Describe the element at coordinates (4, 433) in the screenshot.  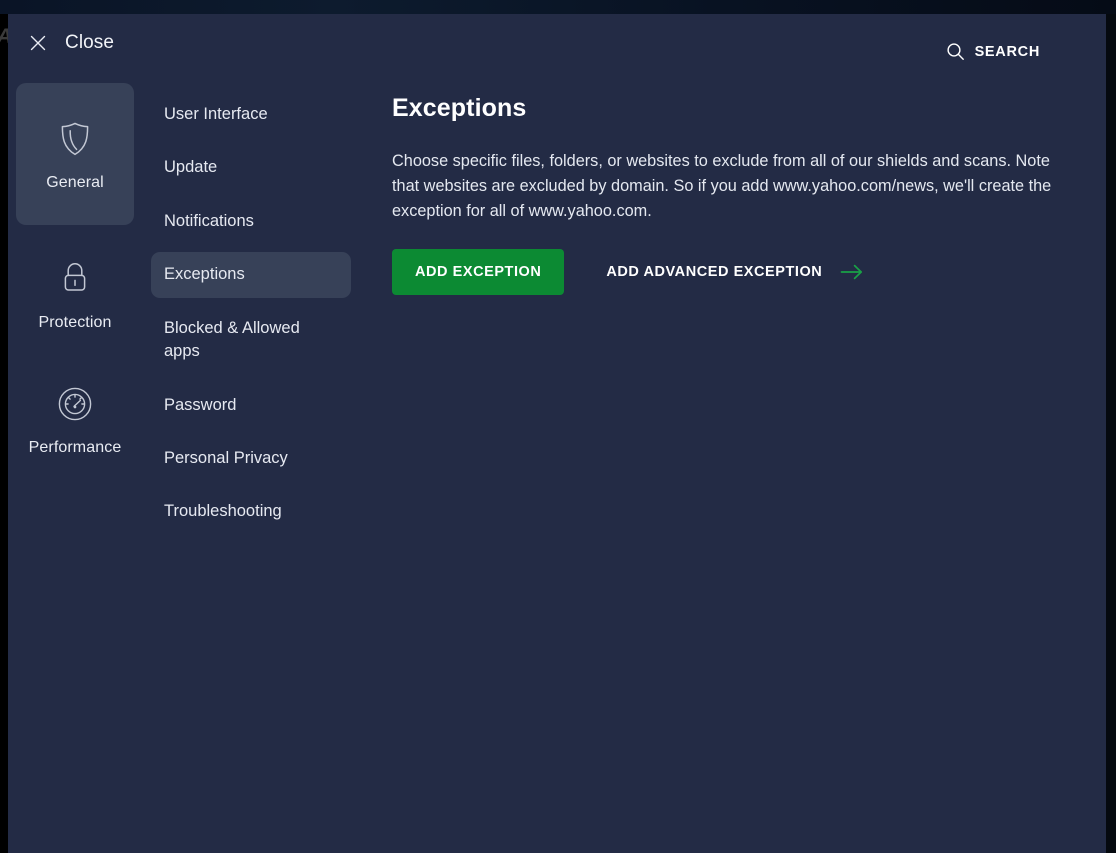
I see `background-left-strip` at that location.